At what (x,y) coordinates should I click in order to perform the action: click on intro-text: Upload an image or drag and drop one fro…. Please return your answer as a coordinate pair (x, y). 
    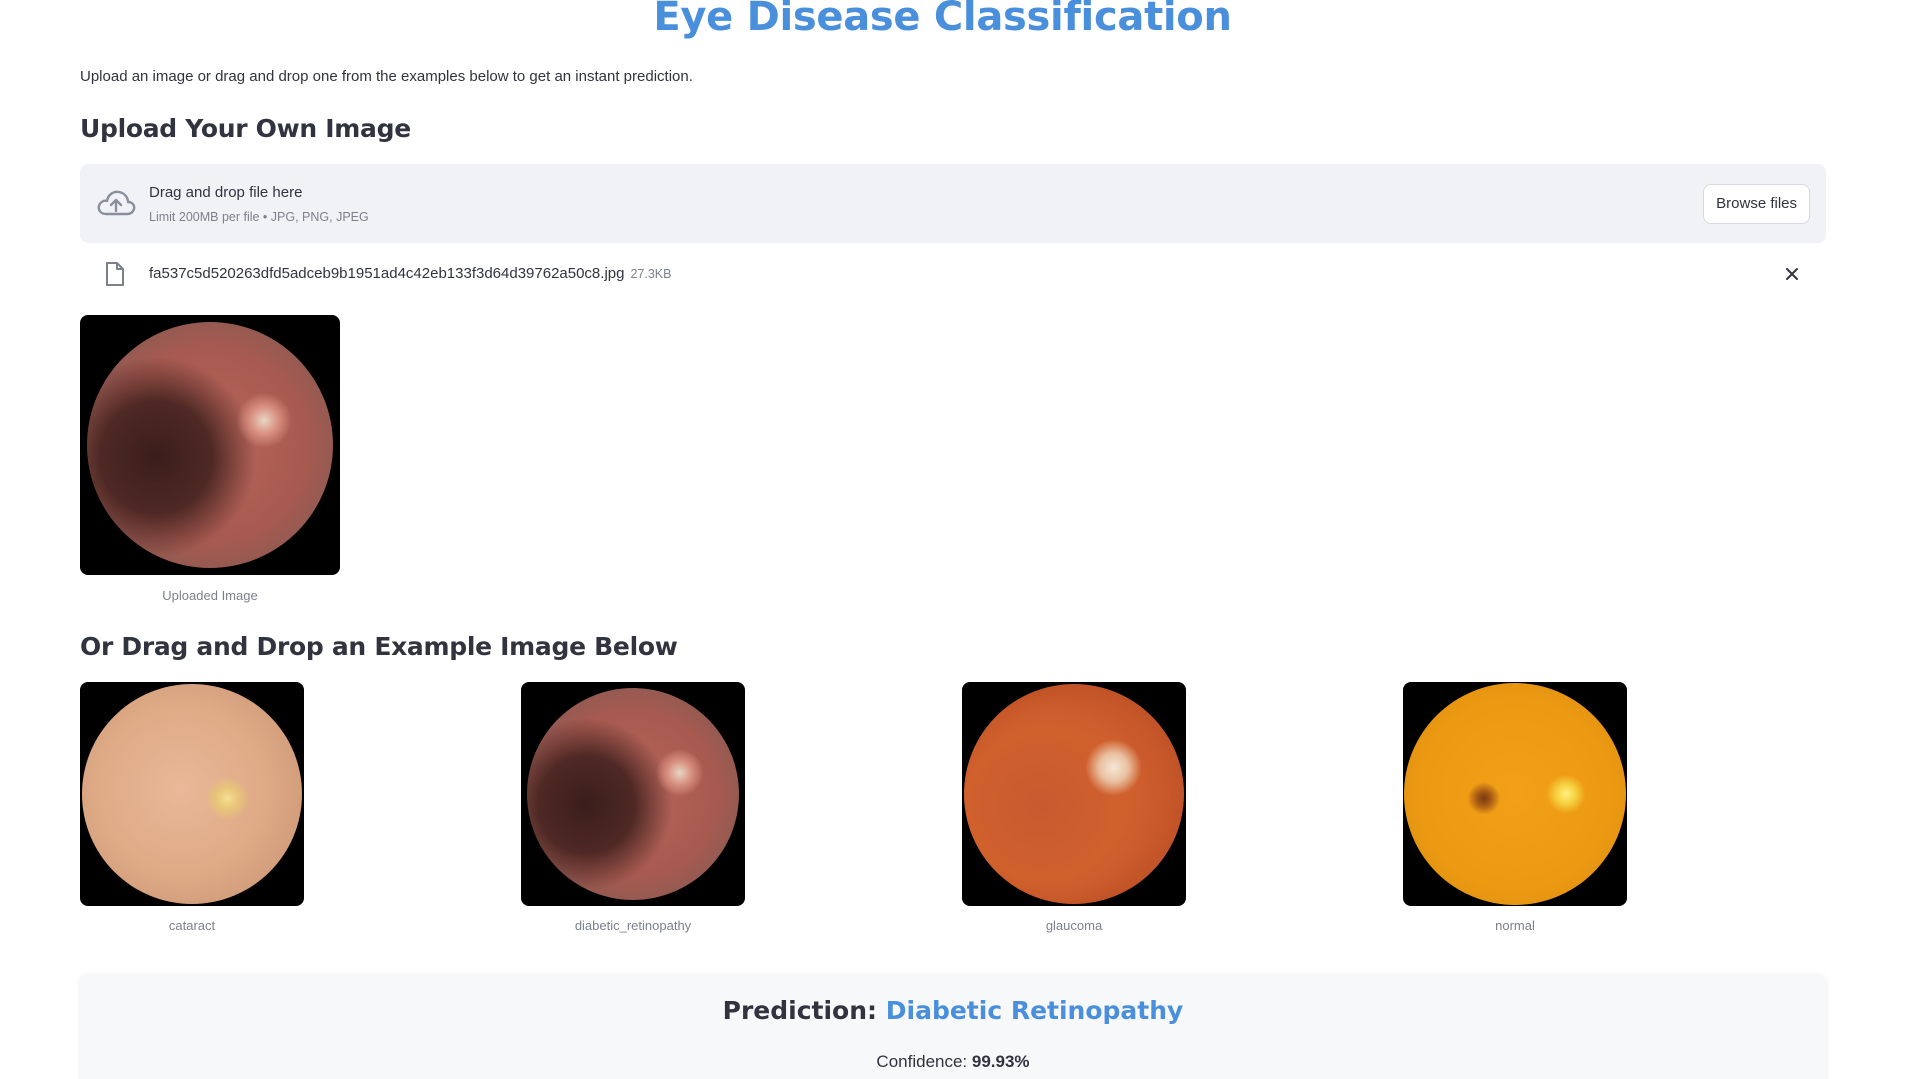
    Looking at the image, I should click on (386, 76).